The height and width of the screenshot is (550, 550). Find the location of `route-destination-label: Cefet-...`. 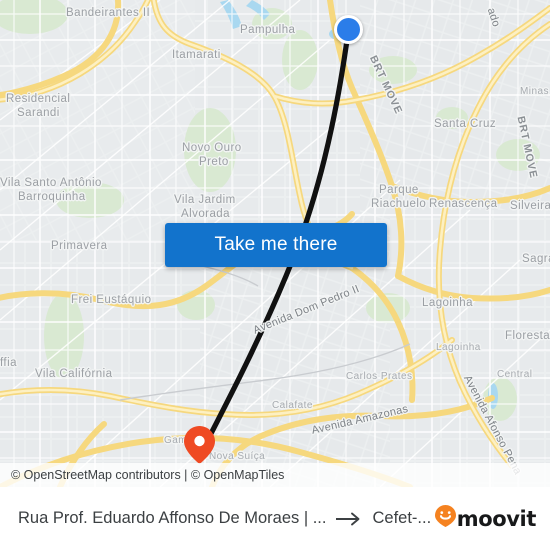

route-destination-label: Cefet-... is located at coordinates (402, 518).